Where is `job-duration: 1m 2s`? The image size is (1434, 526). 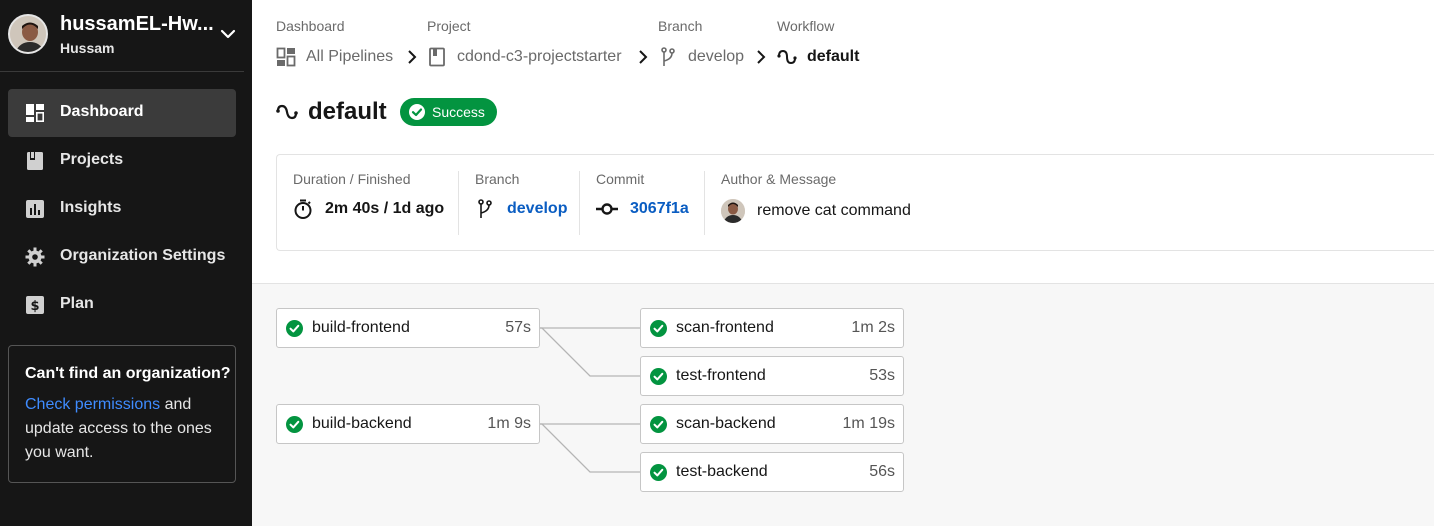 job-duration: 1m 2s is located at coordinates (873, 327).